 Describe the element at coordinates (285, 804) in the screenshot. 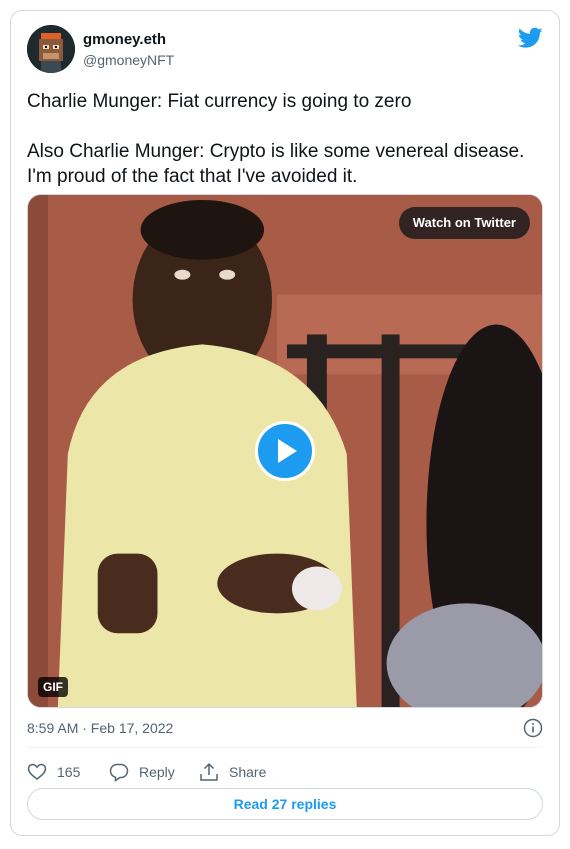

I see `read-replies-button: Read 27 replies` at that location.